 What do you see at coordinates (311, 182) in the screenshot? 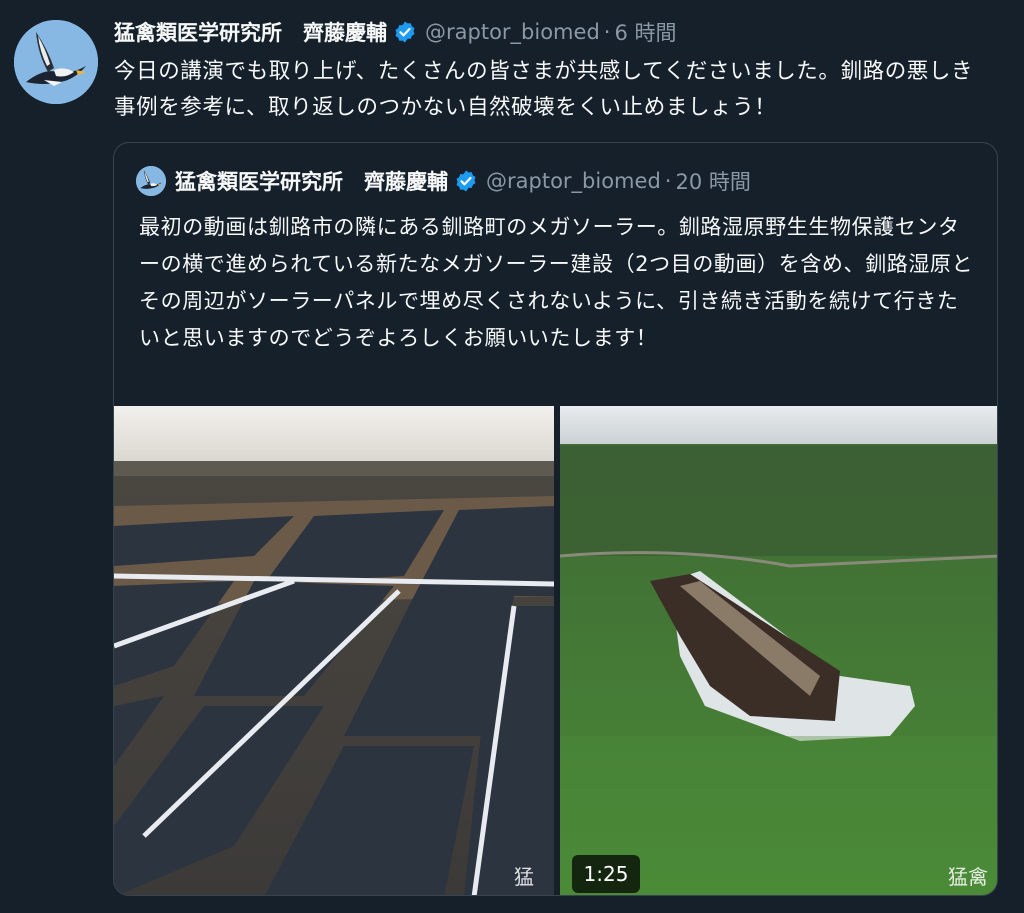
I see `quoted-author-name: 猛禽類医学研究所 齊藤慶輔` at bounding box center [311, 182].